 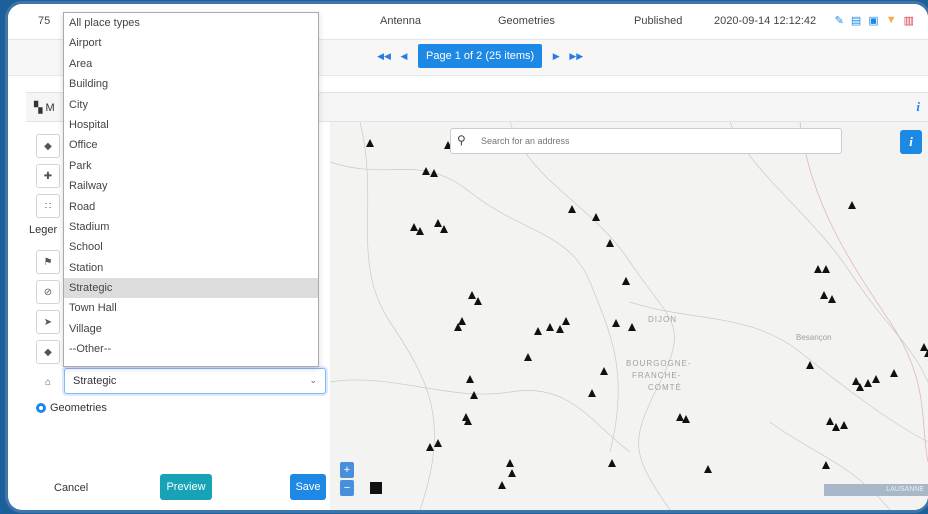 What do you see at coordinates (191, 64) in the screenshot?
I see `dropdown-option: Area` at bounding box center [191, 64].